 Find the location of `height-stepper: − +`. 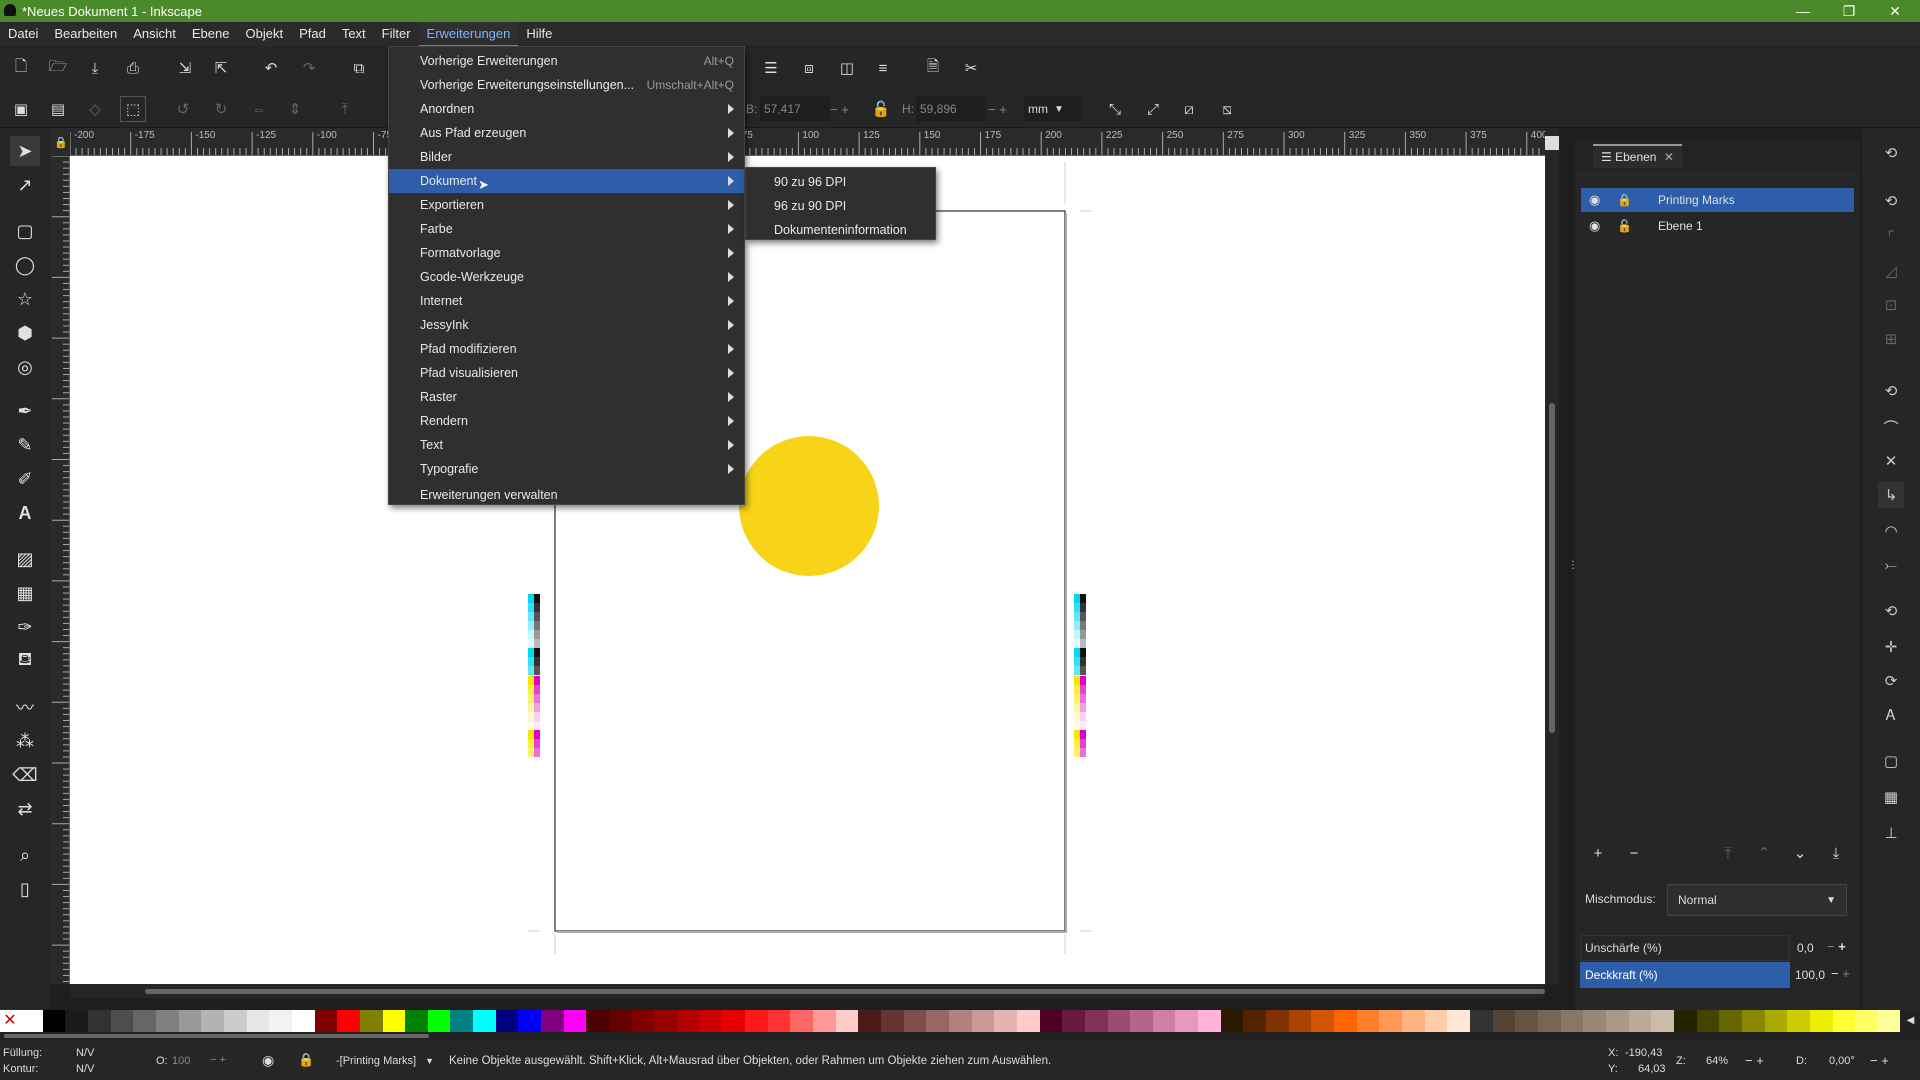

height-stepper: − + is located at coordinates (997, 109).